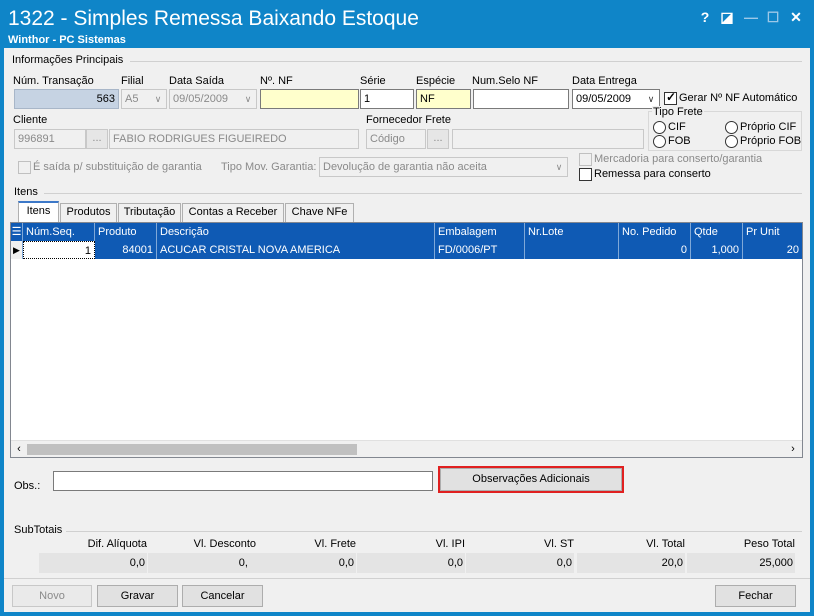 This screenshot has height=616, width=814. Describe the element at coordinates (705, 17) in the screenshot. I see `help-icon: ?` at that location.